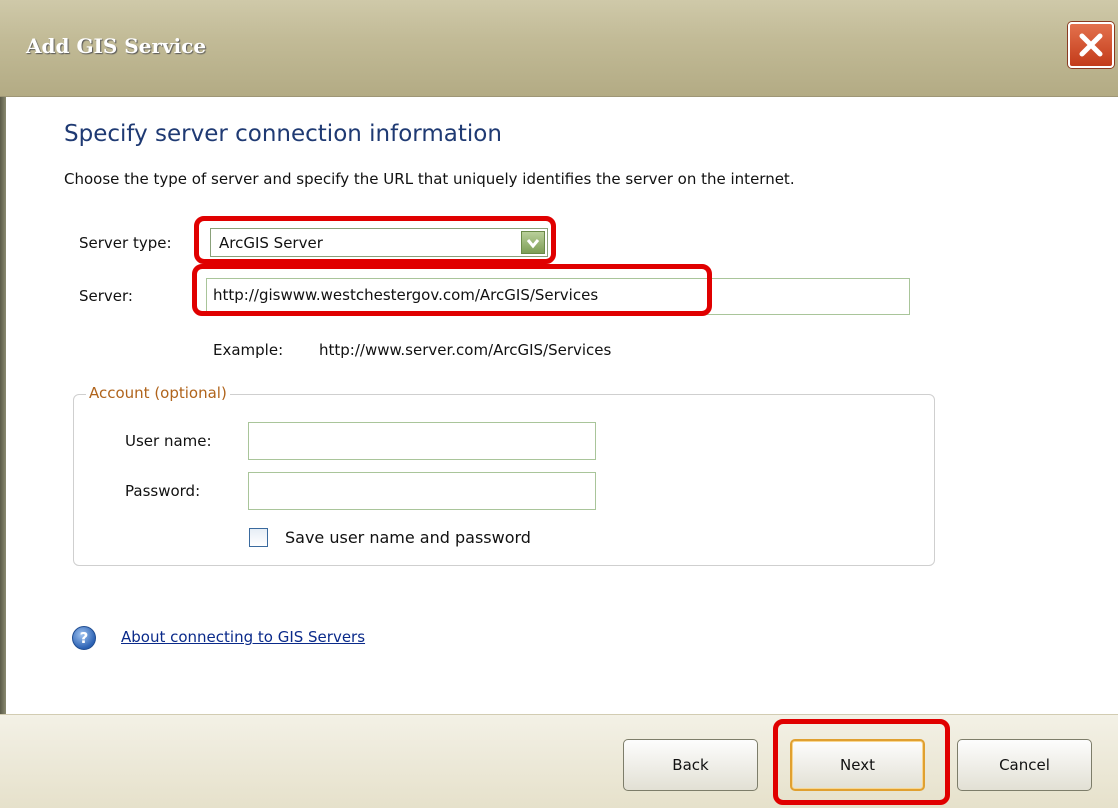 Image resolution: width=1118 pixels, height=808 pixels. Describe the element at coordinates (465, 350) in the screenshot. I see `example-value: http://www.server.com/ArcGIS/Services` at that location.